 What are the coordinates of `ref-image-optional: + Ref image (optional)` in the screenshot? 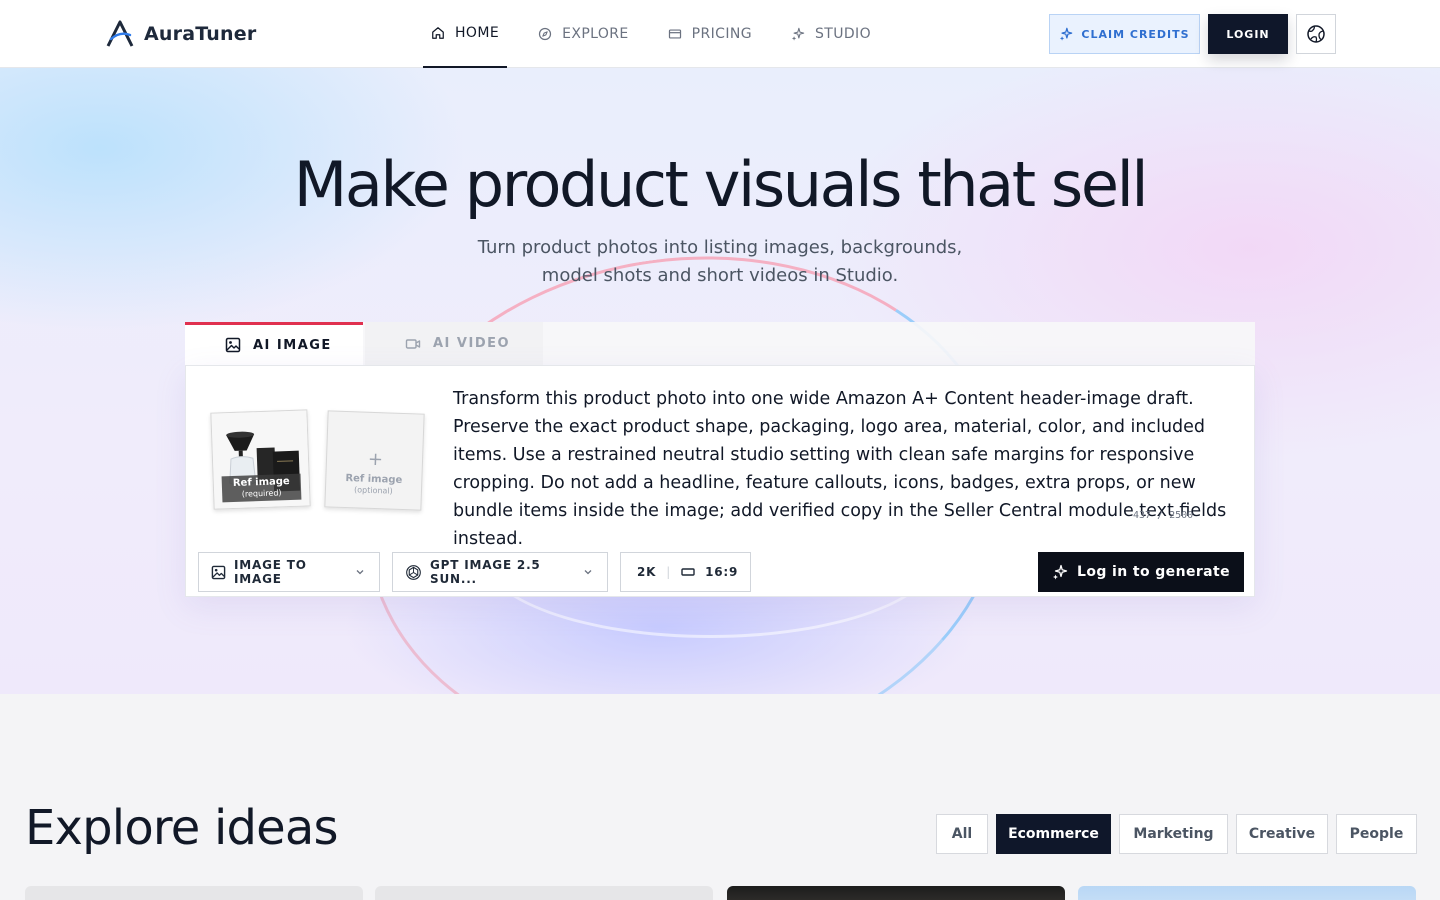 It's located at (374, 460).